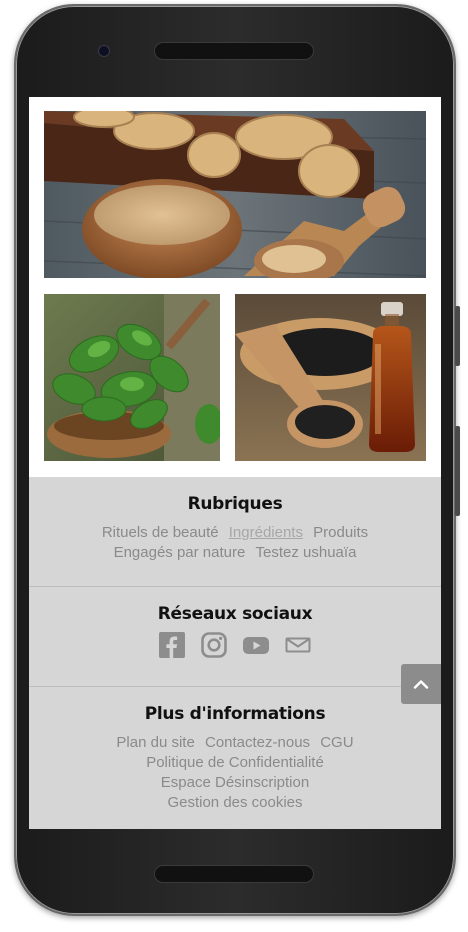 This screenshot has height=932, width=468. Describe the element at coordinates (172, 645) in the screenshot. I see `facebook-icon` at that location.